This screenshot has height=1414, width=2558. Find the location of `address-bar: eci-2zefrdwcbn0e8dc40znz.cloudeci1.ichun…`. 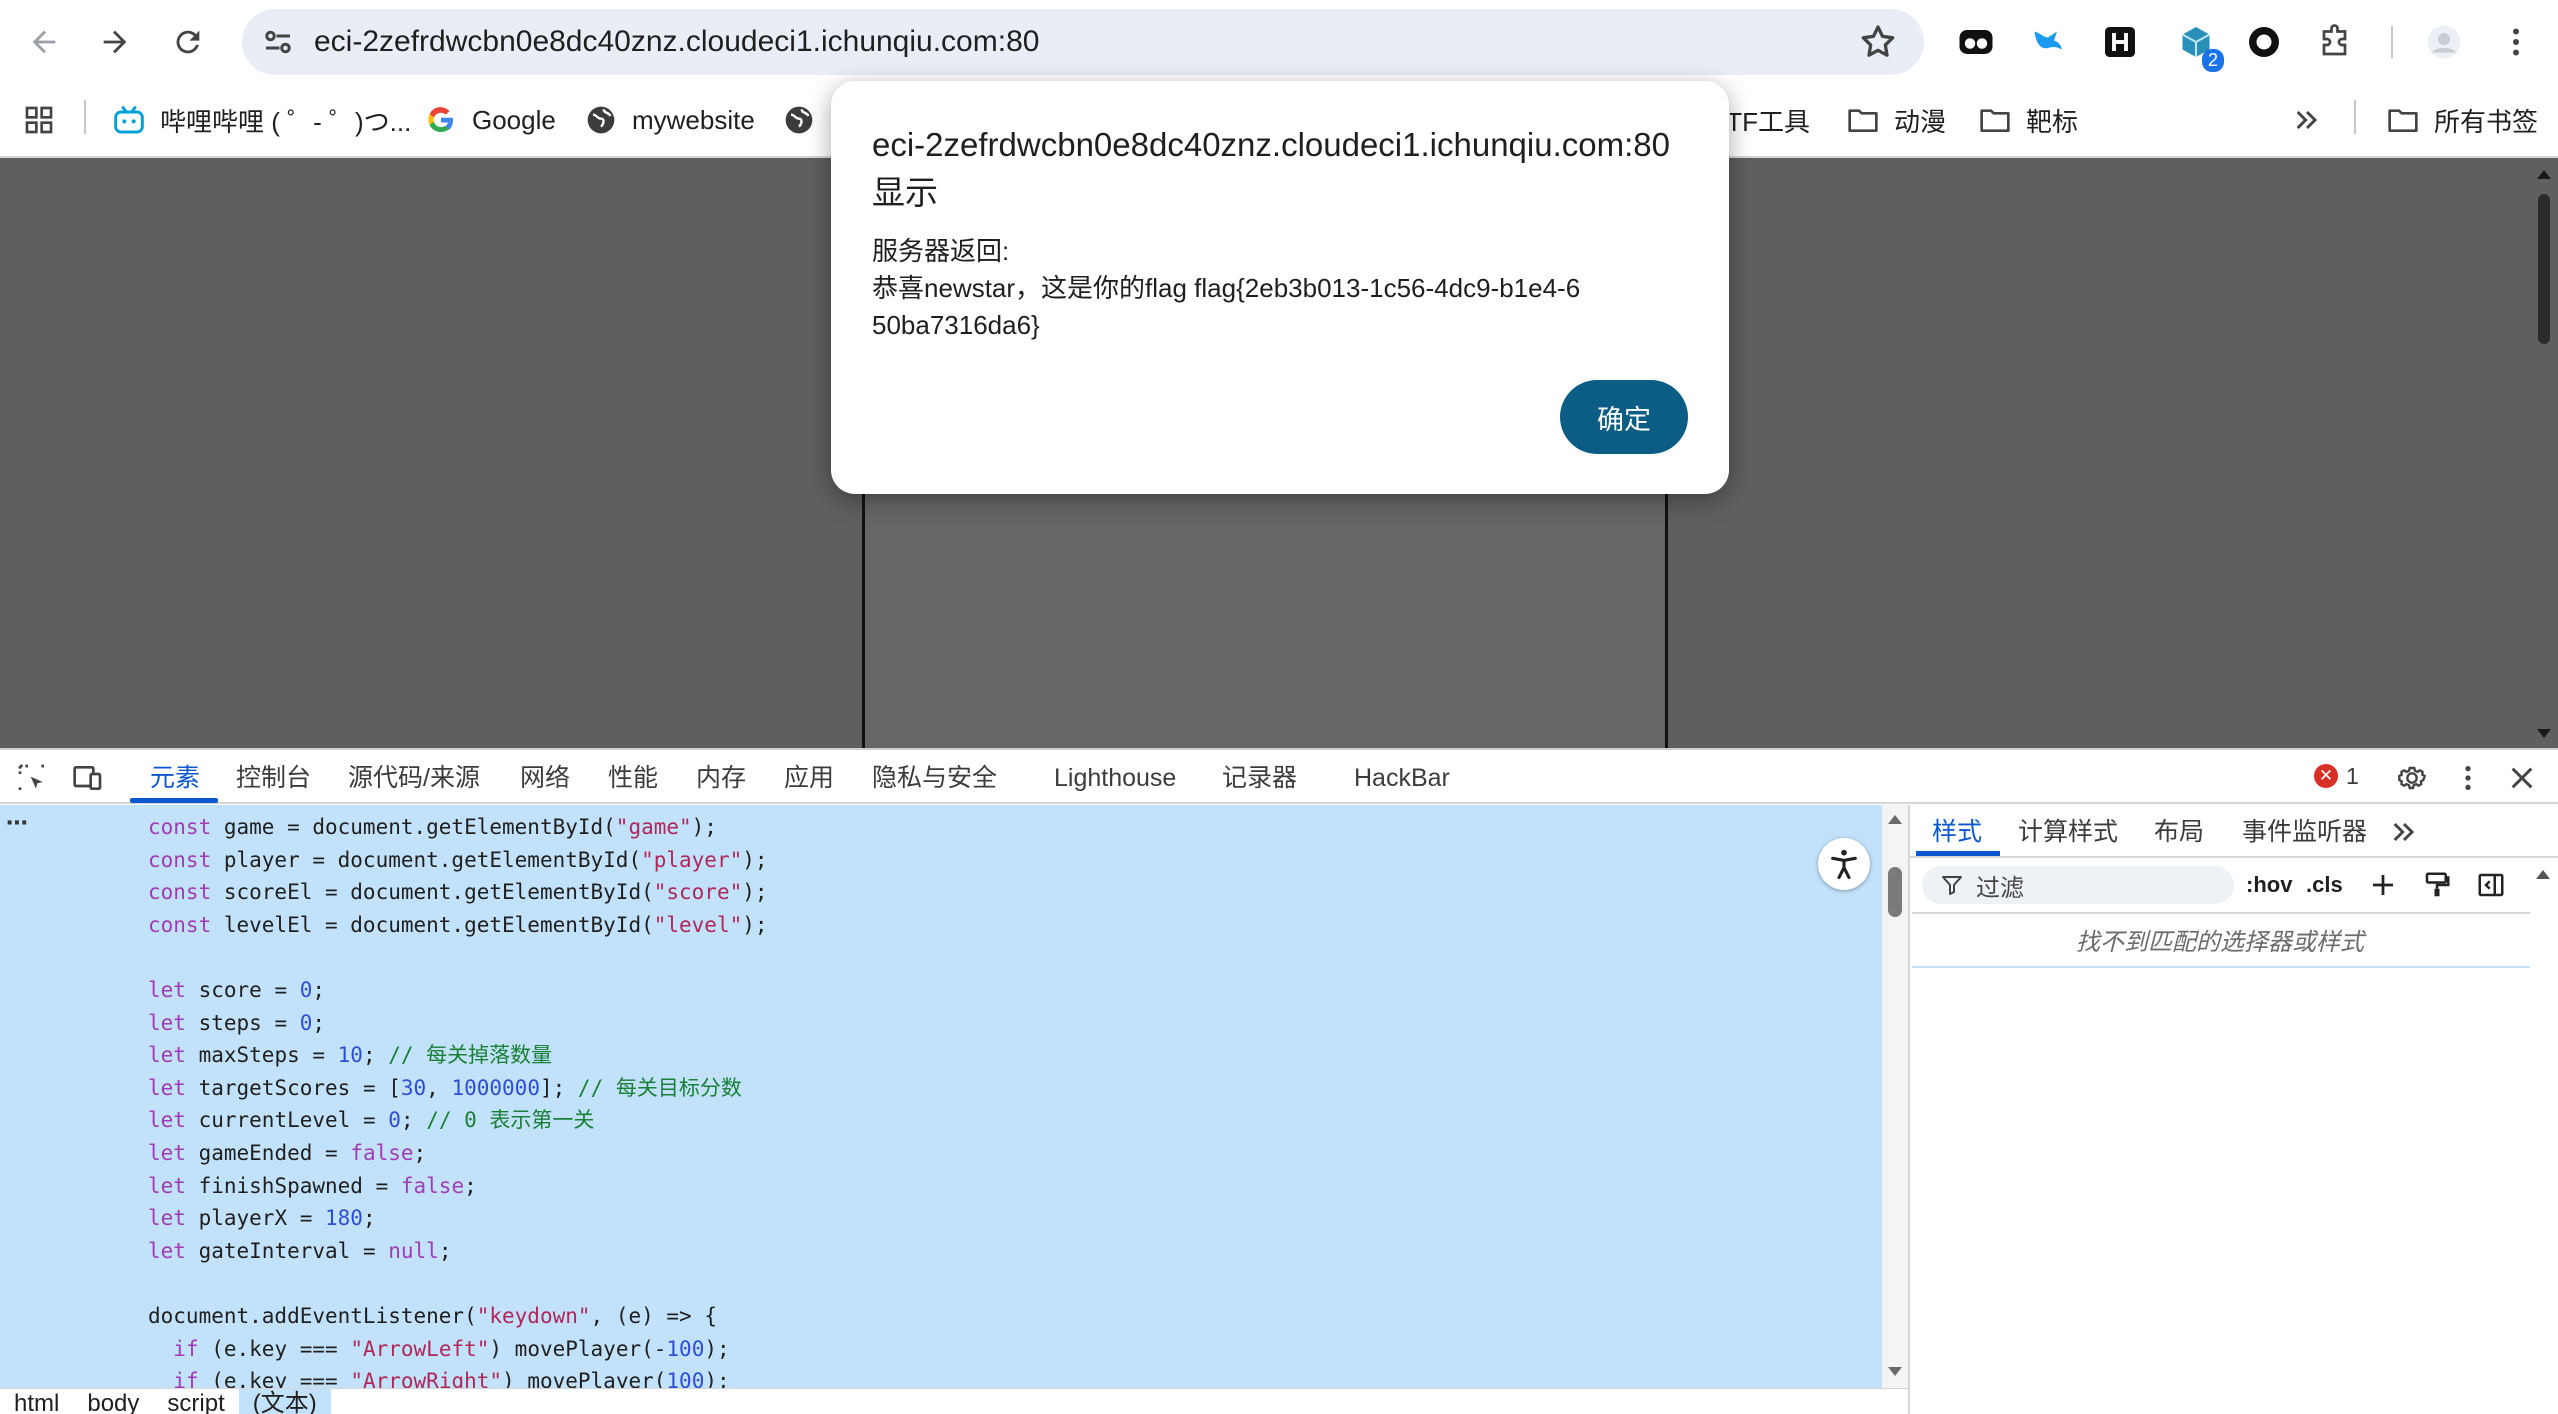

address-bar: eci-2zefrdwcbn0e8dc40znz.cloudeci1.ichun… is located at coordinates (1083, 42).